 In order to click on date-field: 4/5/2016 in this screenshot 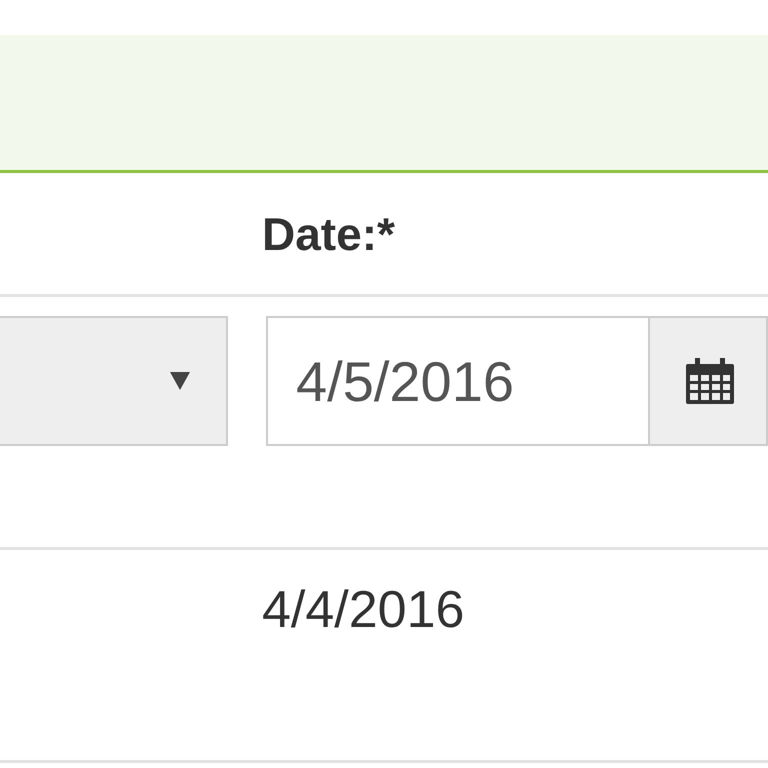, I will do `click(458, 381)`.